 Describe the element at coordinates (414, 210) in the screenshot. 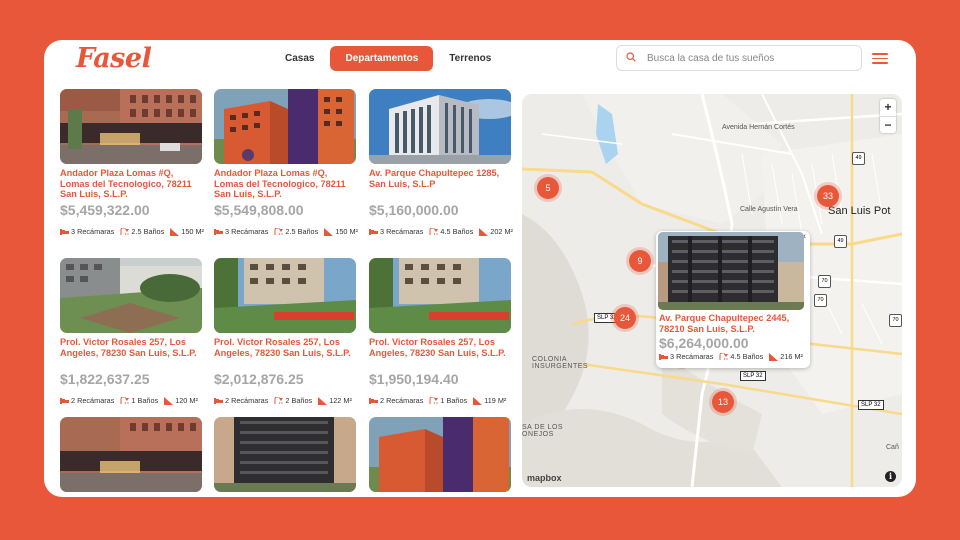

I see `listing-price: $5,160,000.00` at that location.